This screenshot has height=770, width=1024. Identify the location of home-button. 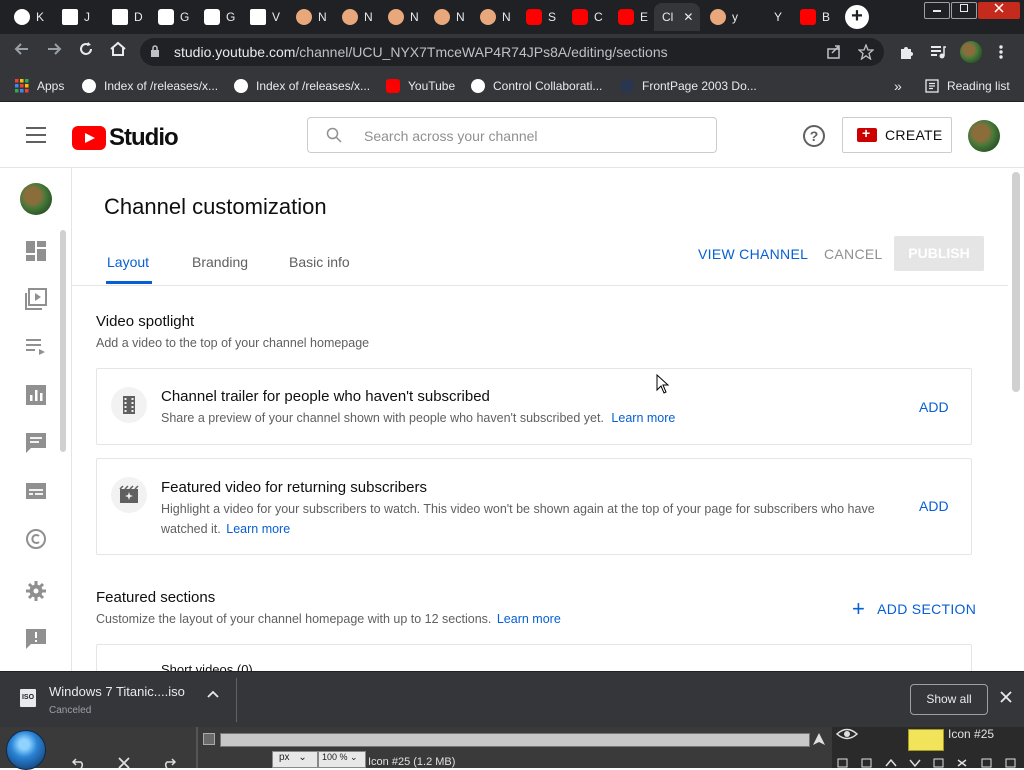
(118, 52).